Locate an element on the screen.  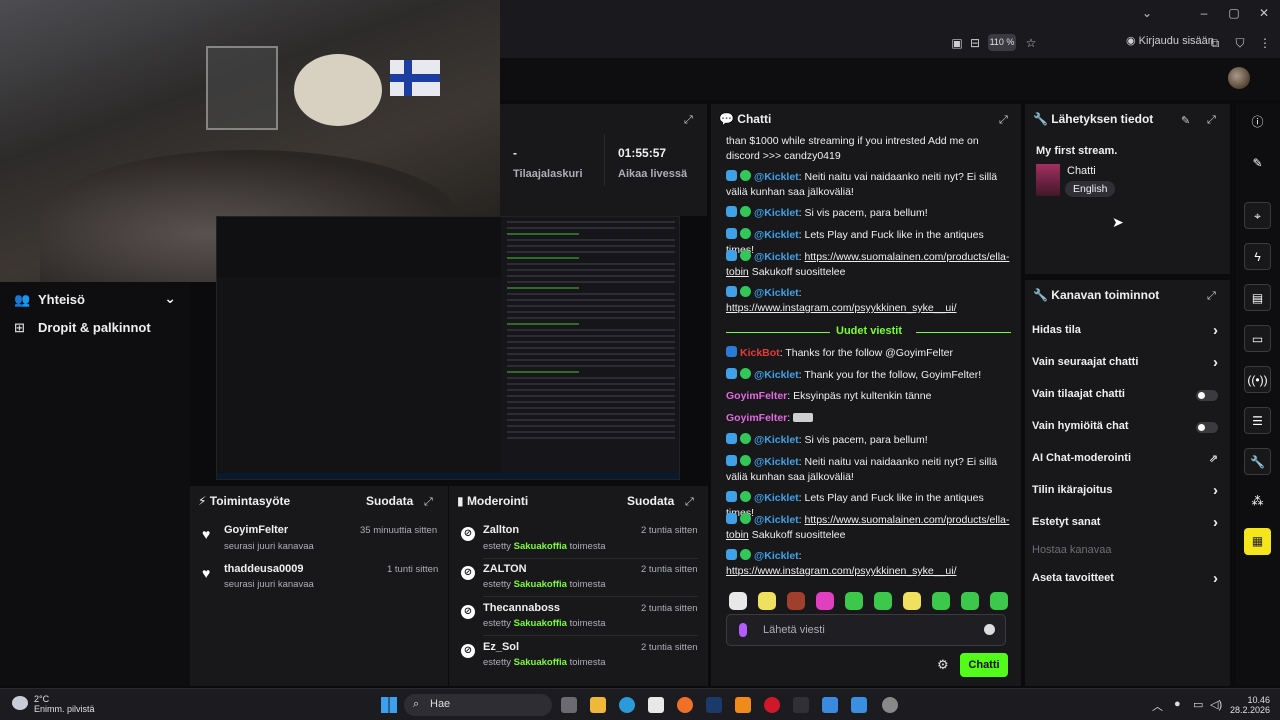
close-button: ✕ is located at coordinates (1264, 15).